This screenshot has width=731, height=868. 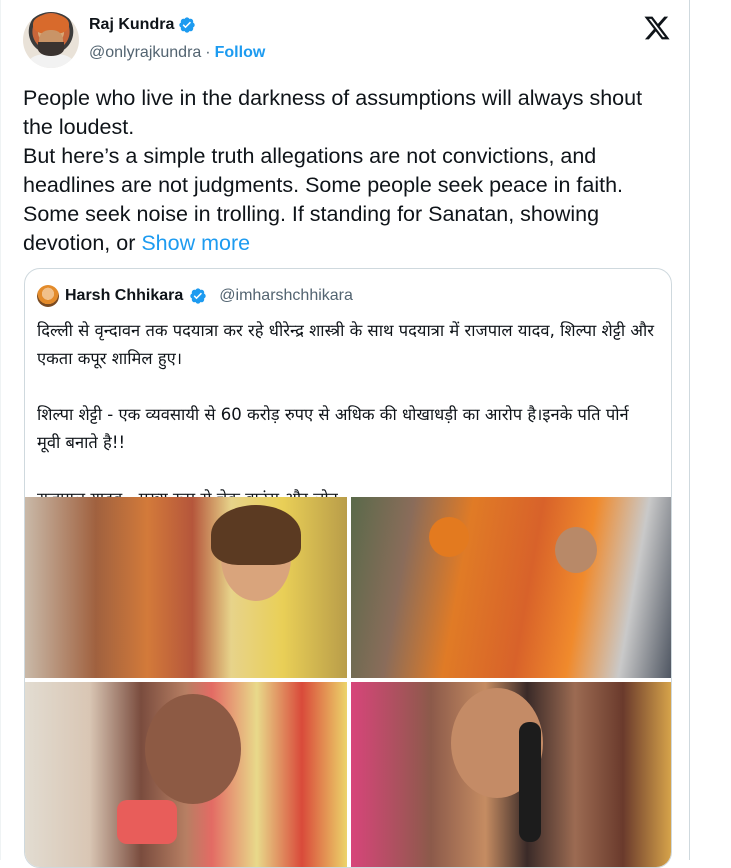 I want to click on quoted-tweet-header: Harsh Chhikara @imharshchhikara, so click(x=195, y=296).